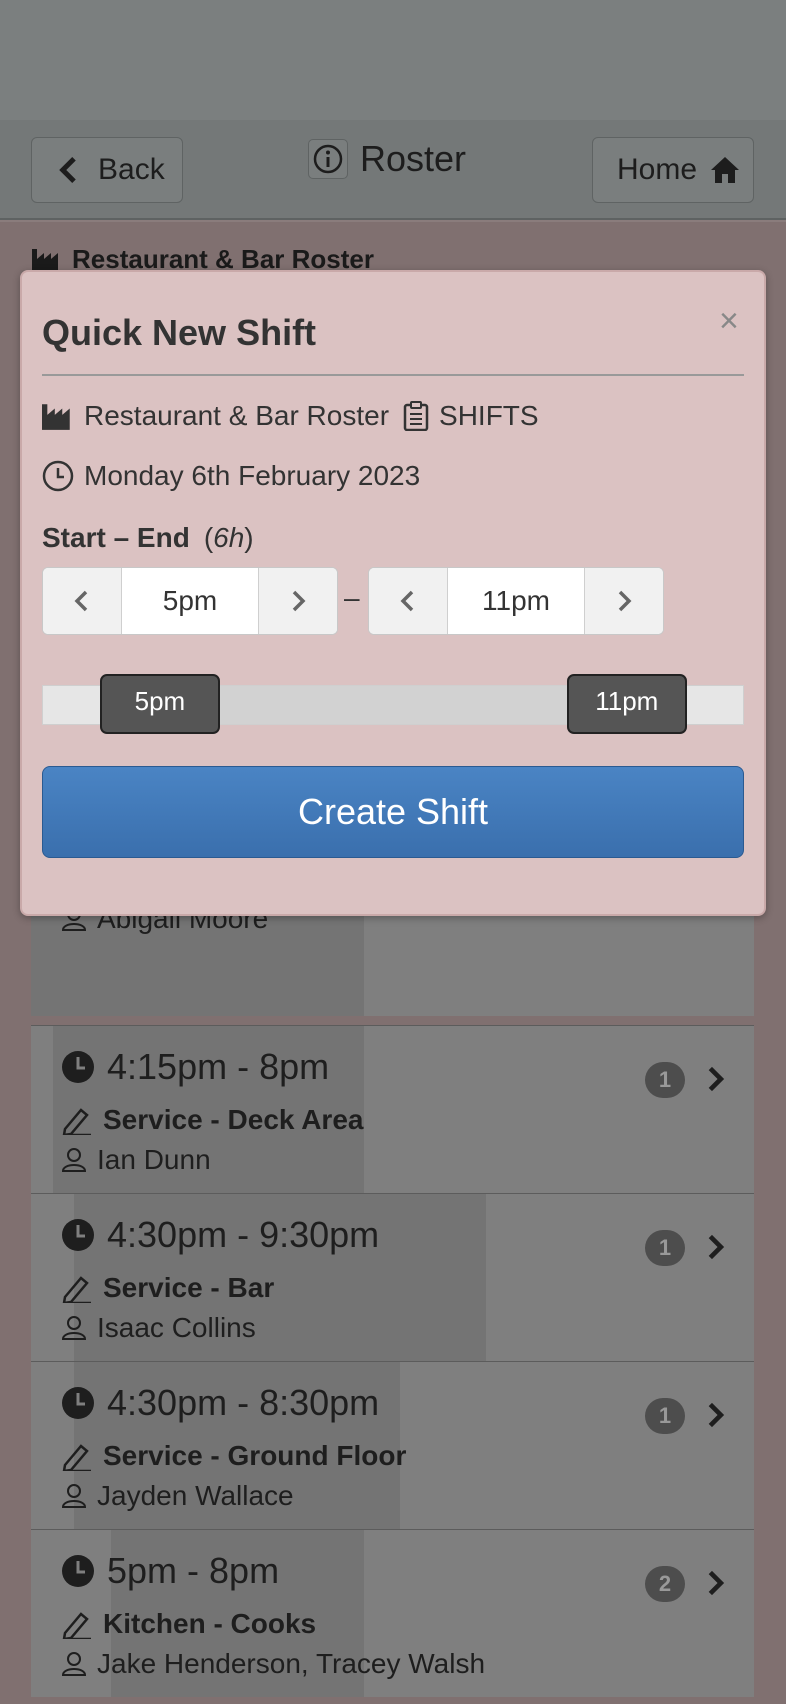 The image size is (786, 1704). Describe the element at coordinates (131, 169) in the screenshot. I see `back-button-label: Back` at that location.